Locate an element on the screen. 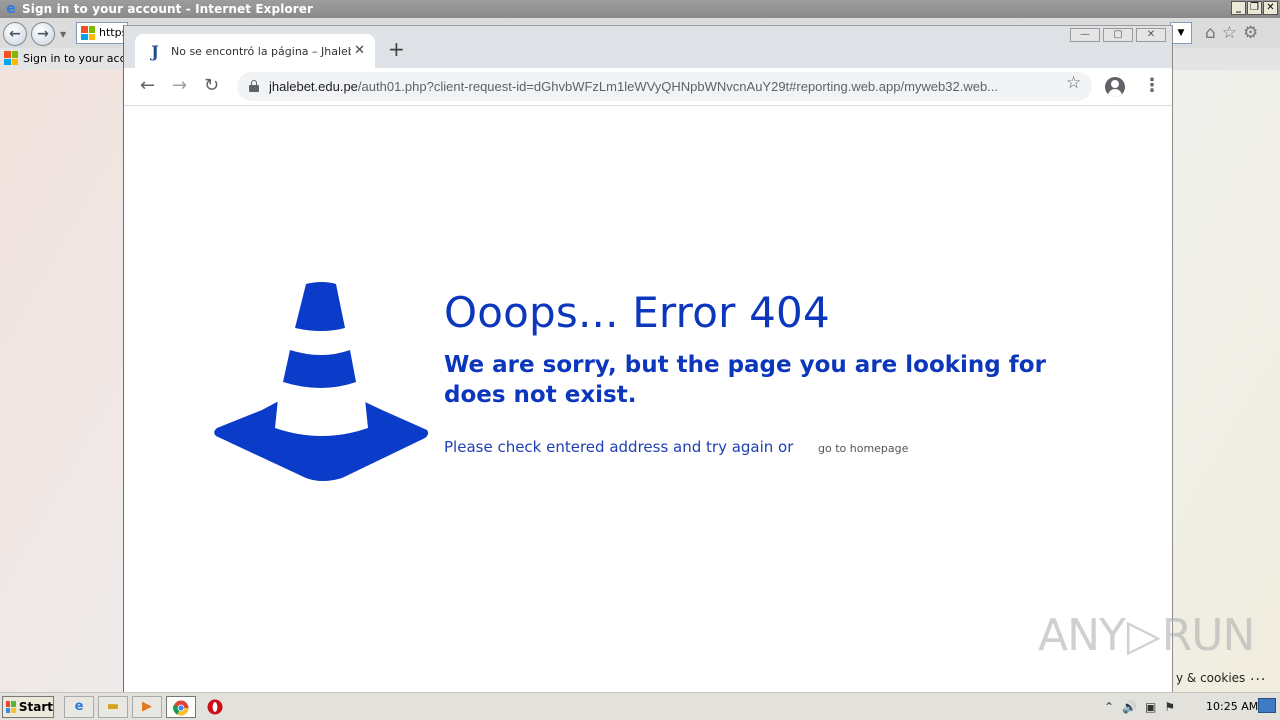  opera-logo-icon is located at coordinates (215, 707).